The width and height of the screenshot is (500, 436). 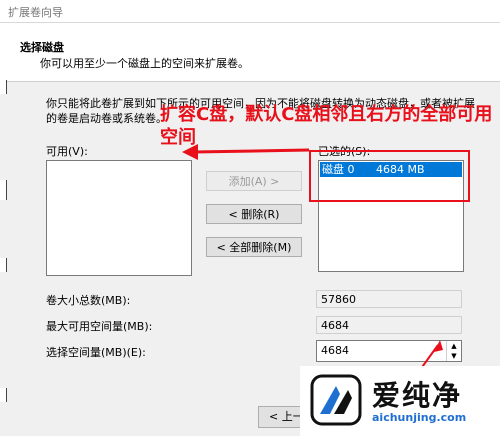 What do you see at coordinates (417, 395) in the screenshot?
I see `watermark-name: 爱纯净` at bounding box center [417, 395].